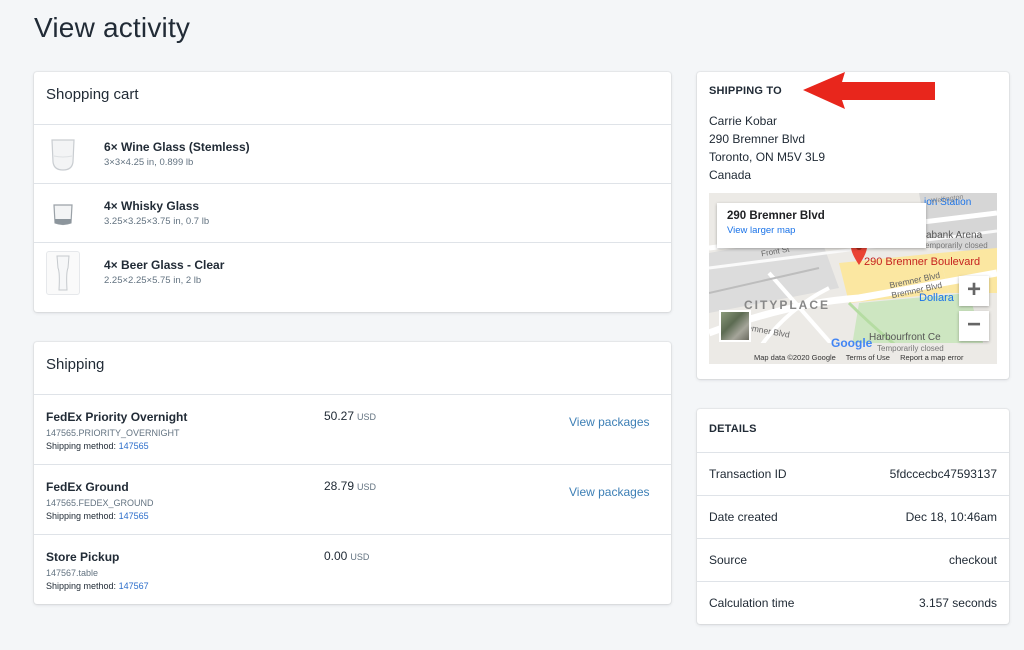 The height and width of the screenshot is (650, 1024). I want to click on beer-glass-icon, so click(63, 273).